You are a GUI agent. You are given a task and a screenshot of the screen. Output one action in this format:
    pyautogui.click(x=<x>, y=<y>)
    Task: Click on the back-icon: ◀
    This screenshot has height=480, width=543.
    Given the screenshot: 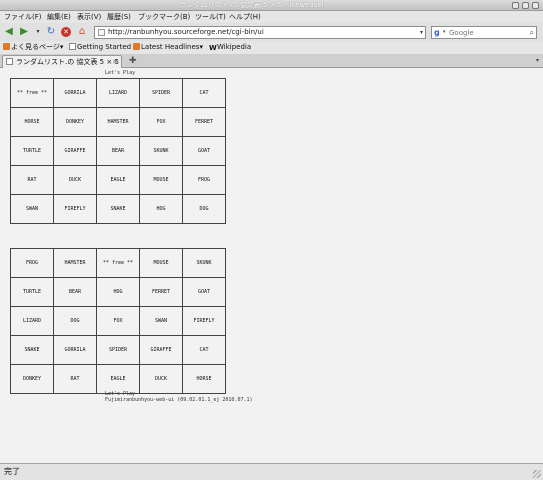 What is the action you would take?
    pyautogui.click(x=9, y=31)
    